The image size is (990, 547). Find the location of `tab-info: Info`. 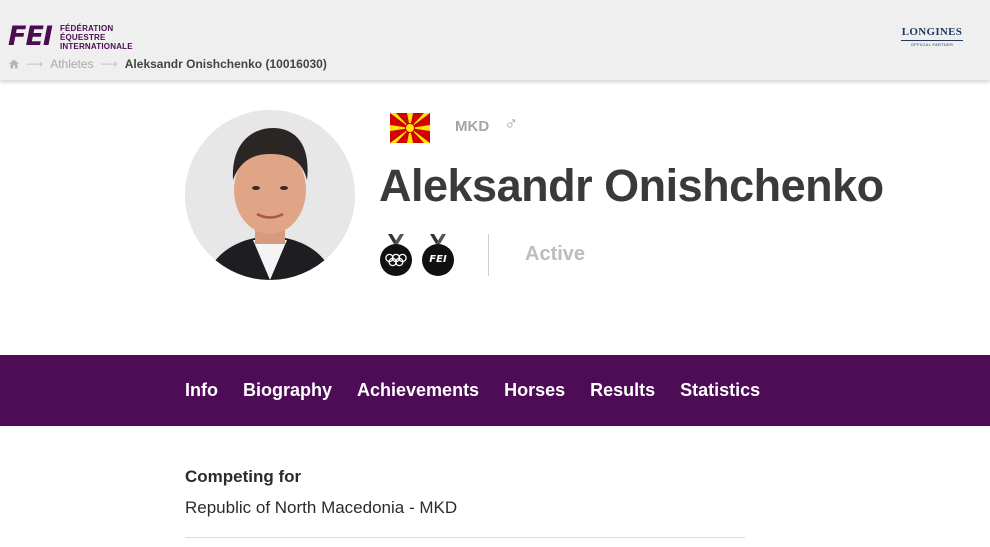

tab-info: Info is located at coordinates (201, 390).